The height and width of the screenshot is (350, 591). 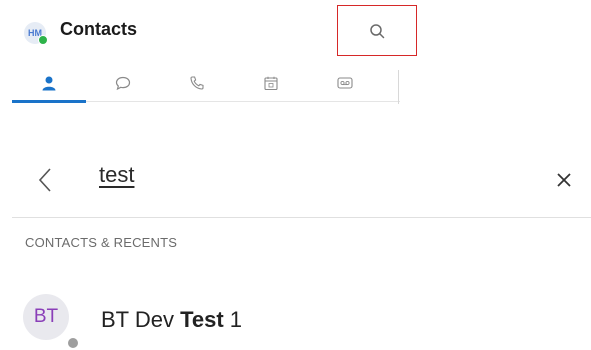 What do you see at coordinates (398, 87) in the screenshot?
I see `tab-bar-scroll-edge` at bounding box center [398, 87].